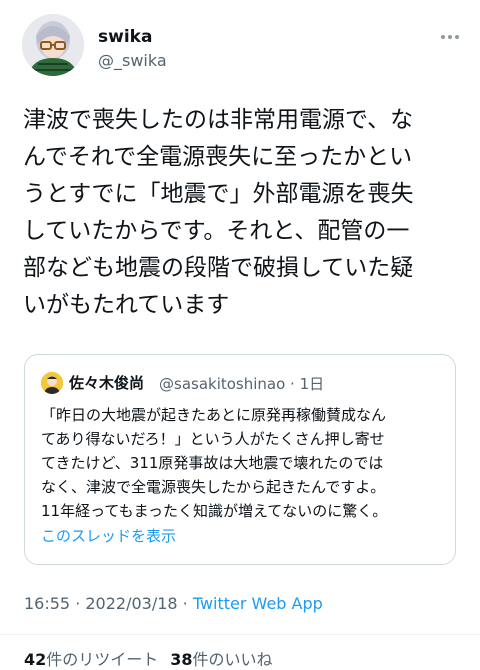 The height and width of the screenshot is (670, 480). Describe the element at coordinates (126, 305) in the screenshot. I see `tweet-line: いがもたれています` at that location.